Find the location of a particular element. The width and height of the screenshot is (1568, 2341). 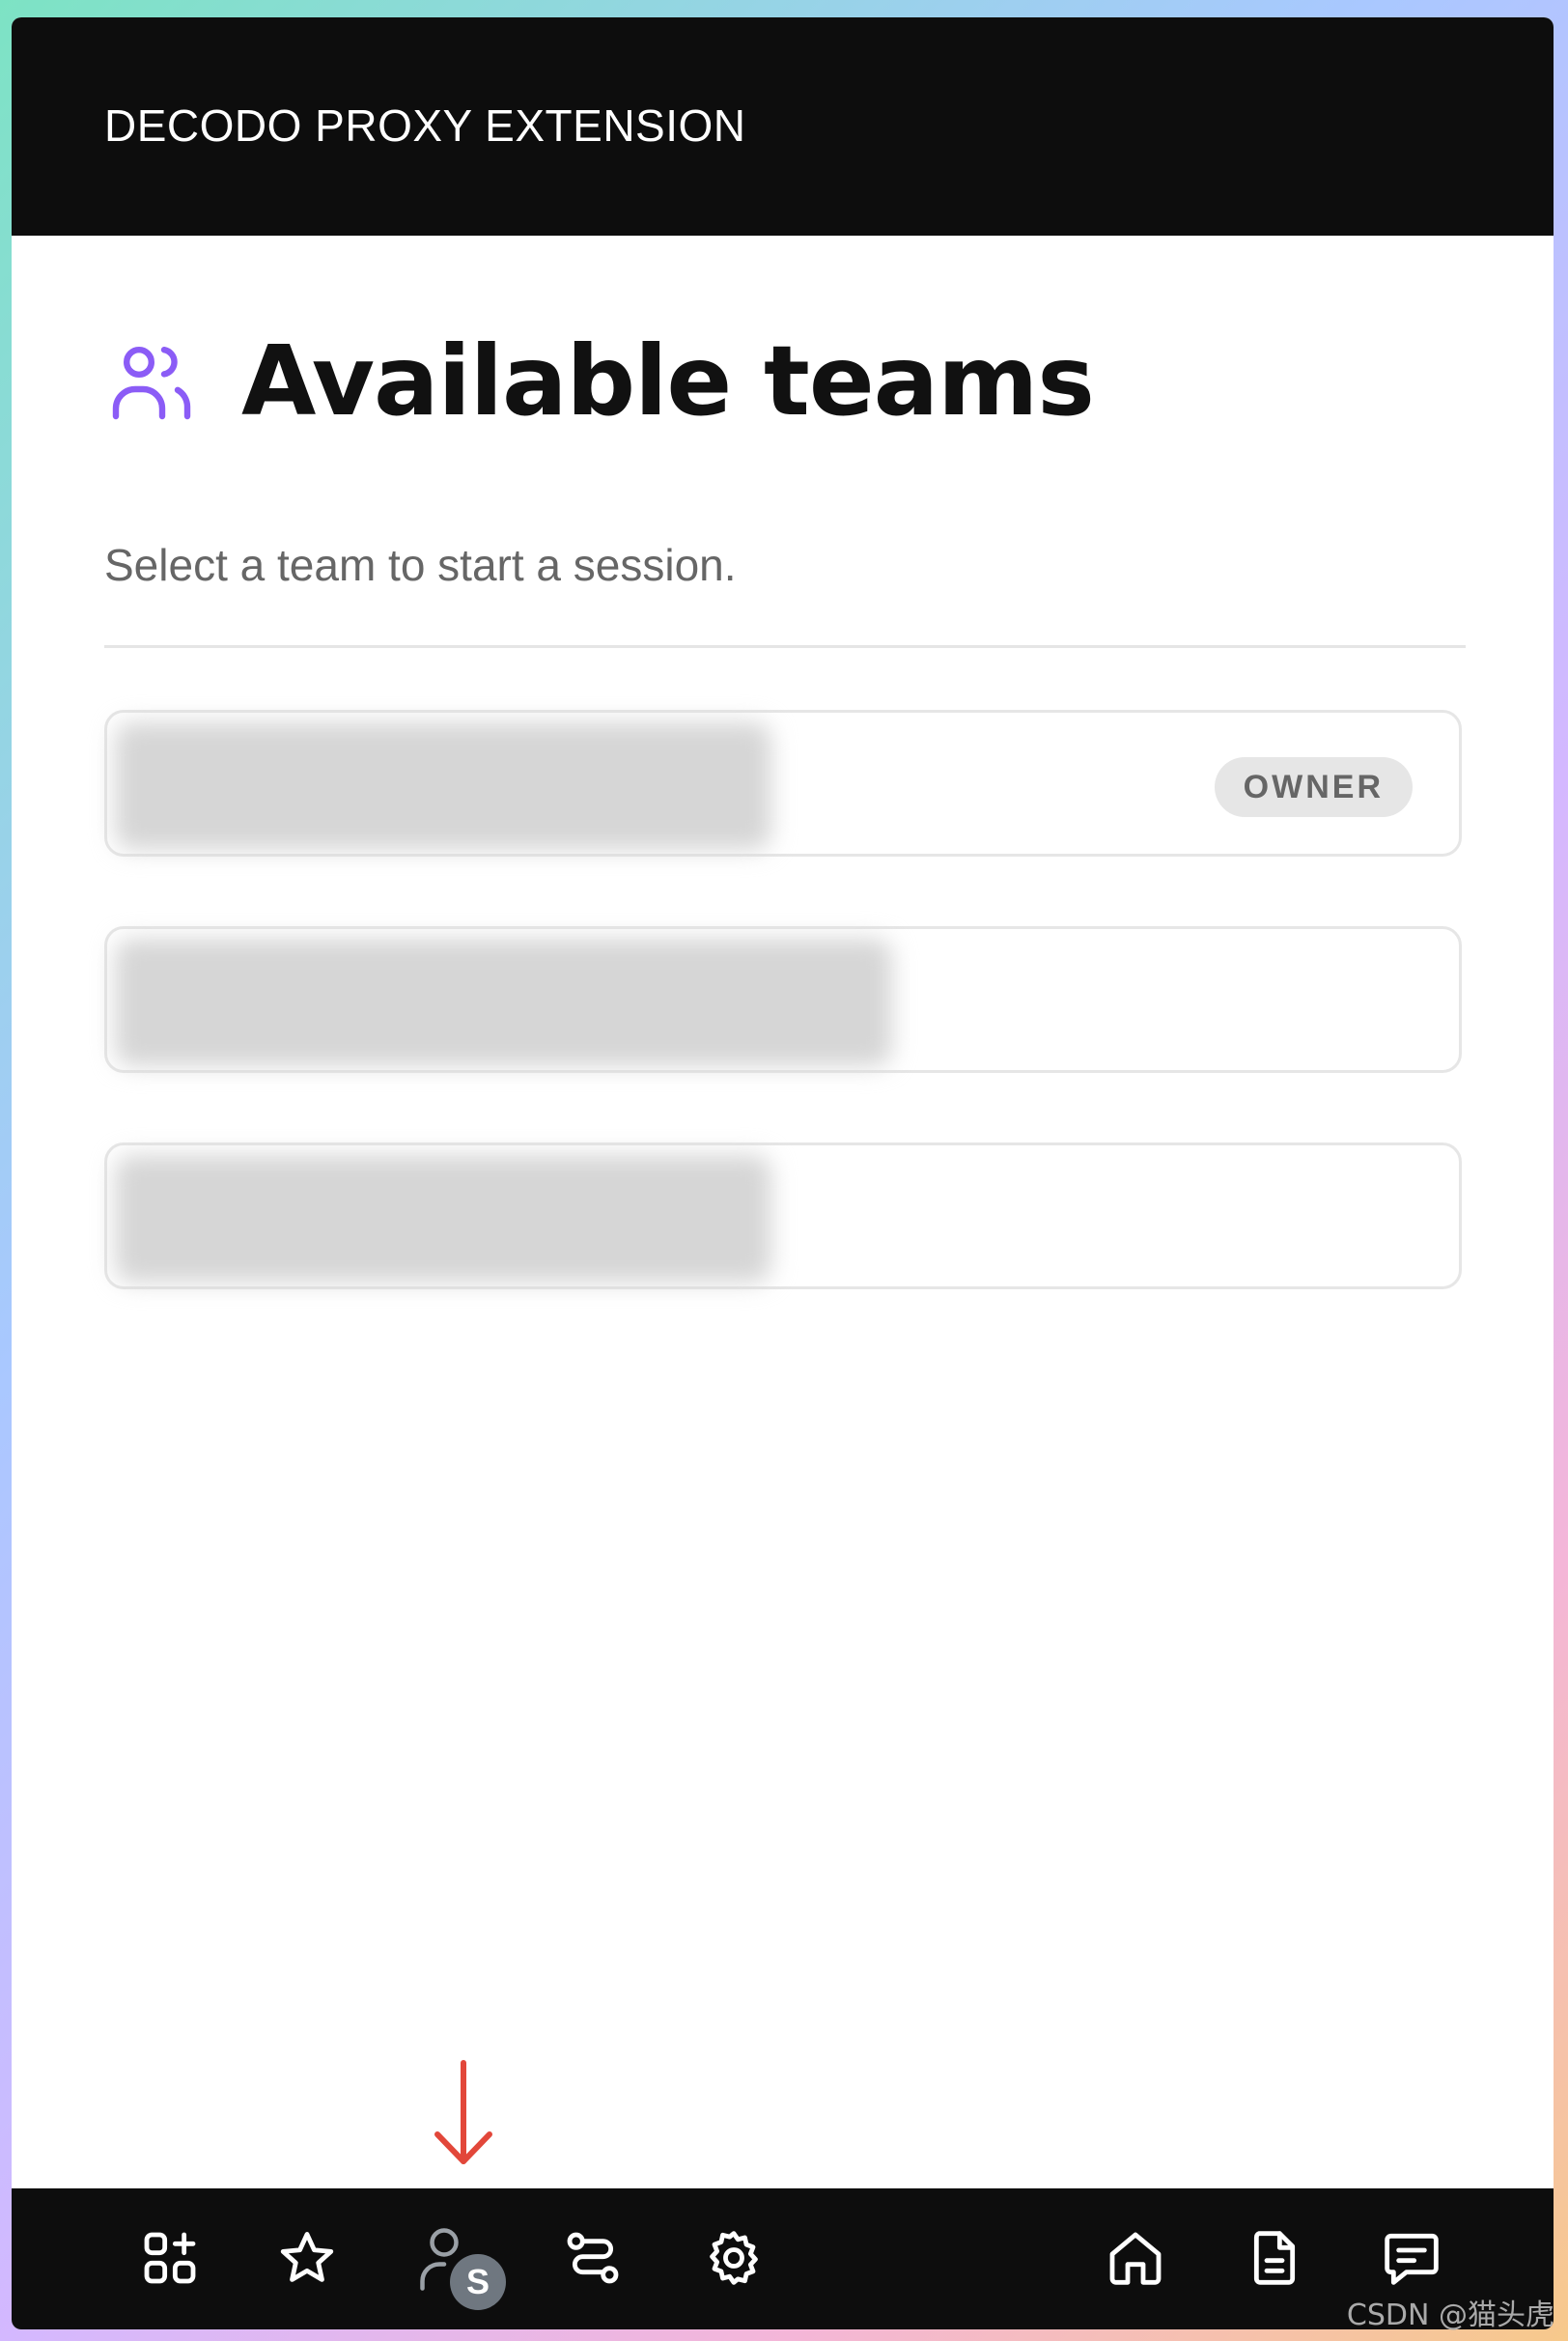

document-icon is located at coordinates (1275, 2258).